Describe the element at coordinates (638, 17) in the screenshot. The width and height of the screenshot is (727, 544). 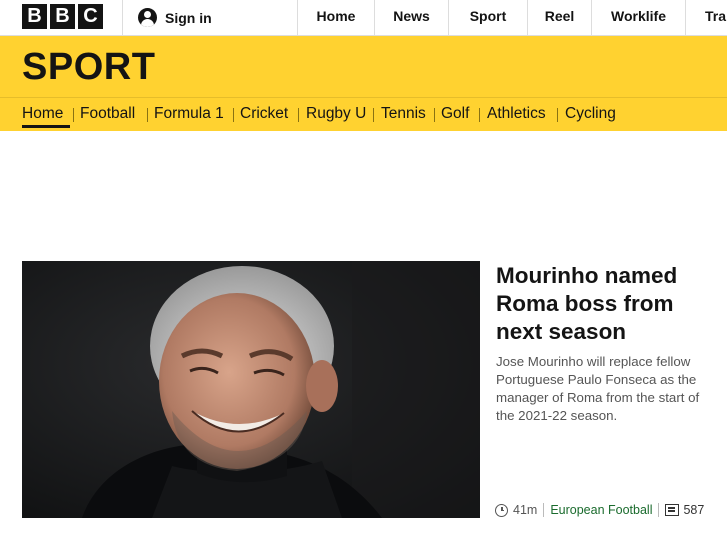
I see `nav-worklife: Worklife` at that location.